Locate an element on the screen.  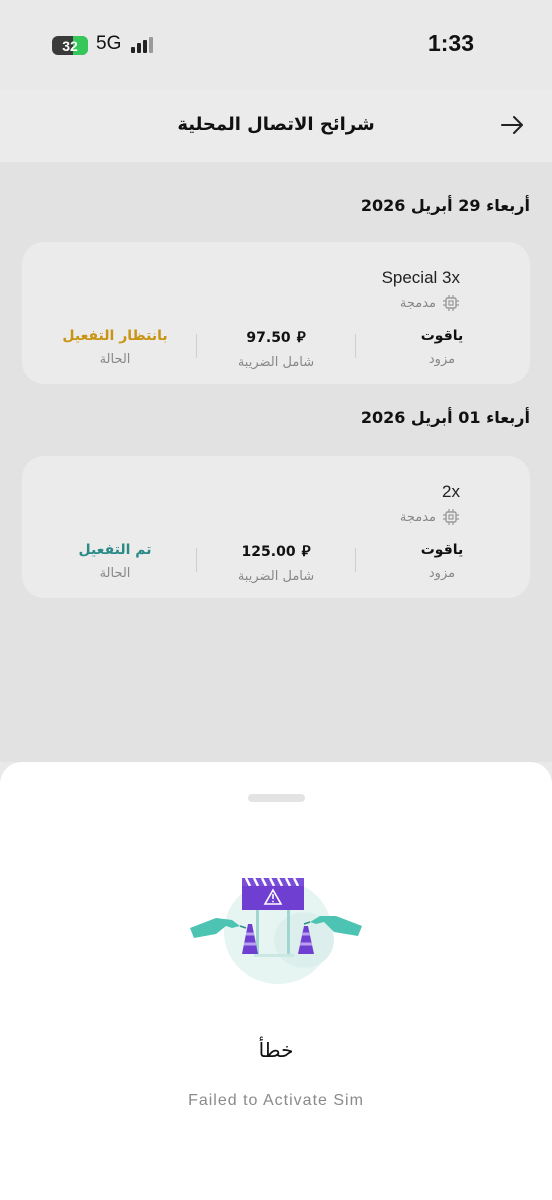
error-title: خطأ is located at coordinates (276, 1050).